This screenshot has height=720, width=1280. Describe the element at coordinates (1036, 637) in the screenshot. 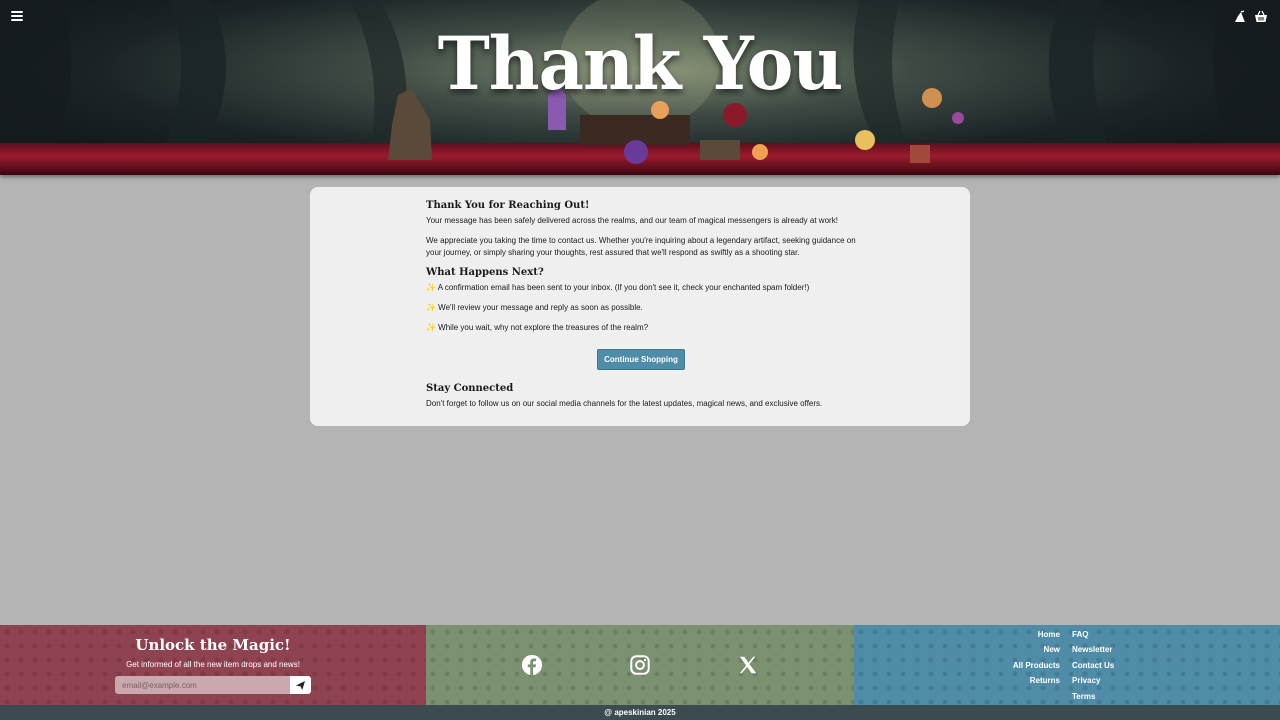

I see `footer-link-home: Home` at that location.